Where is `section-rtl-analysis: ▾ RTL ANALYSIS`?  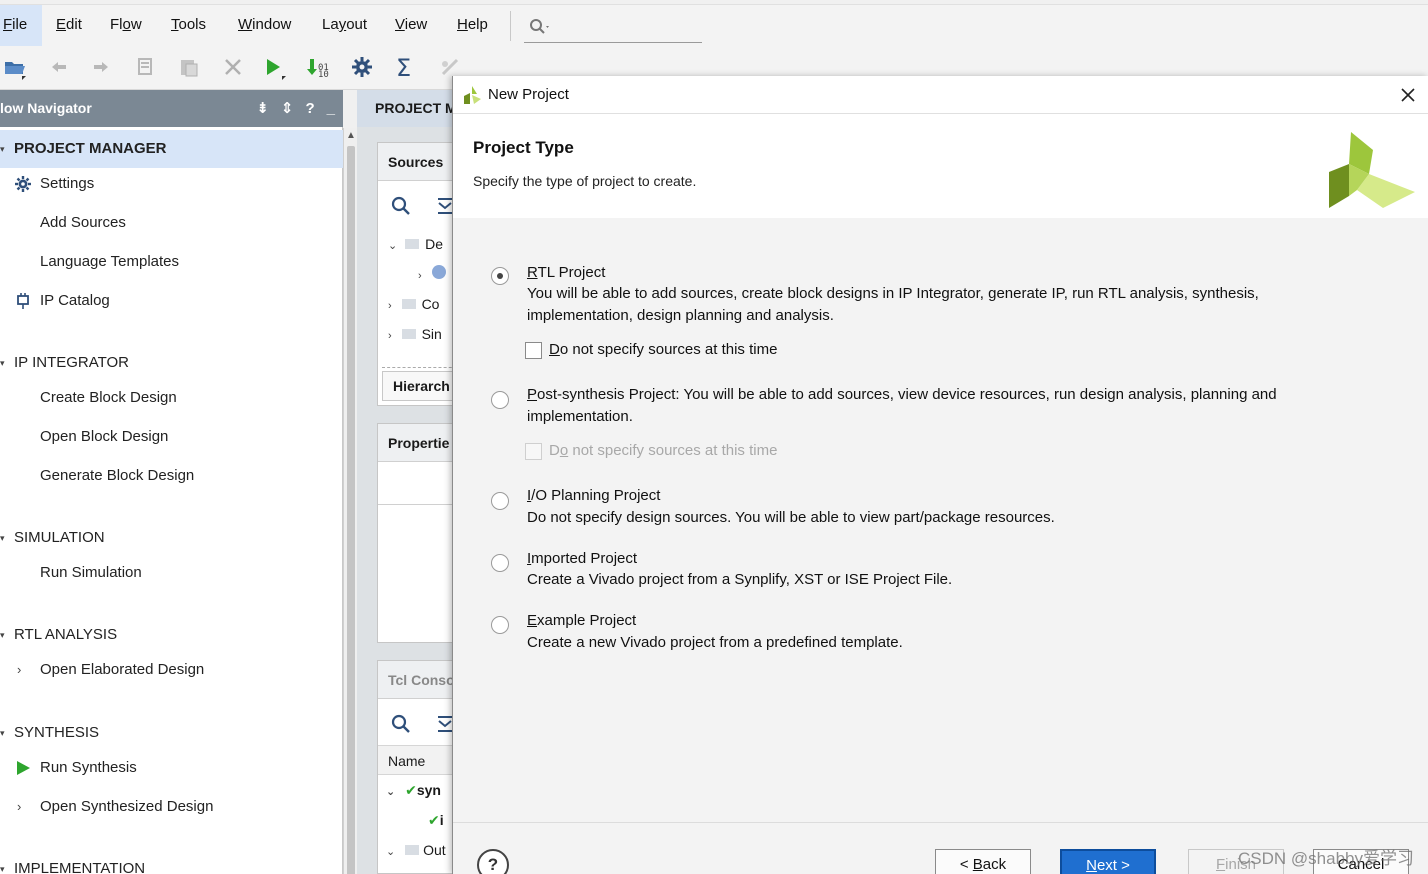
section-rtl-analysis: ▾ RTL ANALYSIS is located at coordinates (171, 635).